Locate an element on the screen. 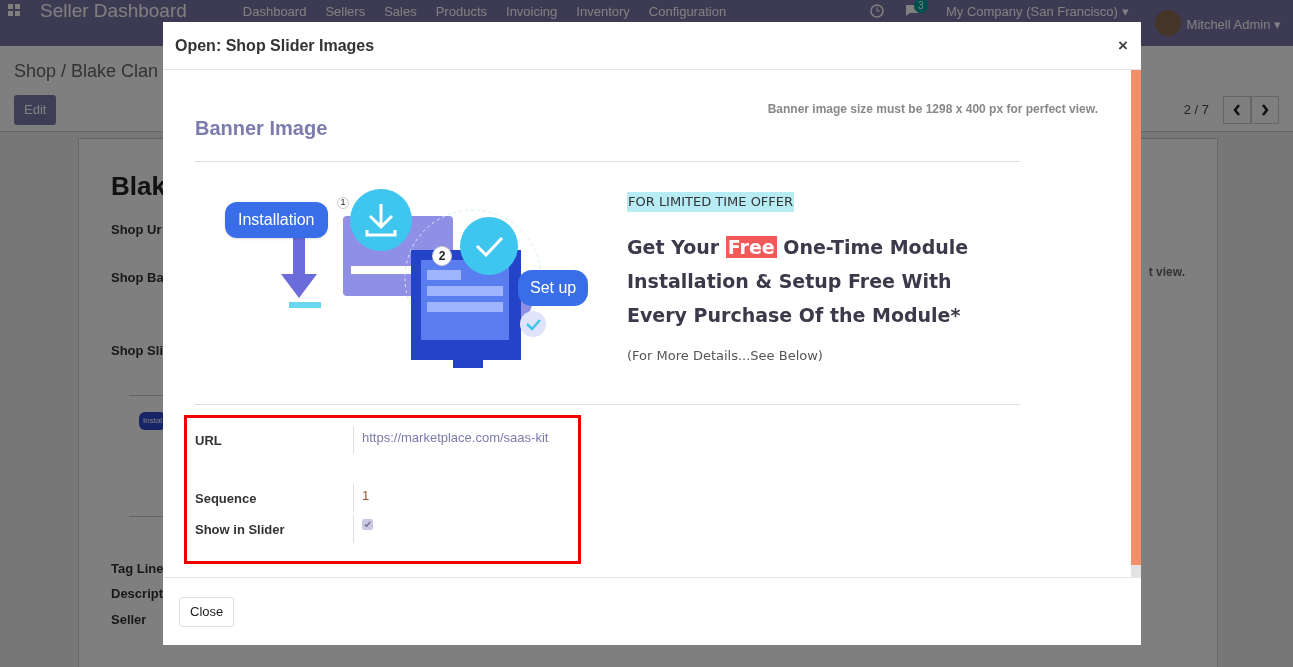 The height and width of the screenshot is (667, 1293). edit-button: Edit is located at coordinates (35, 110).